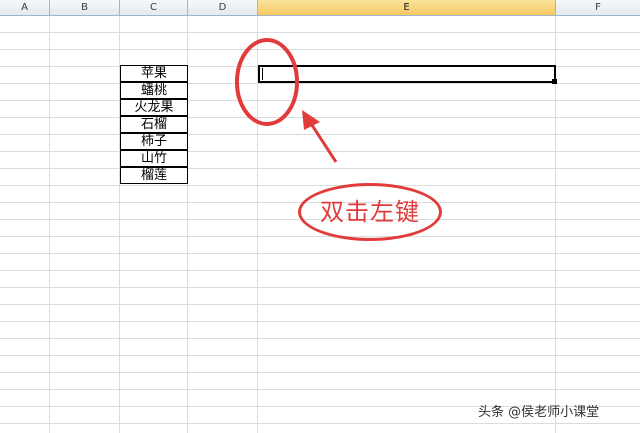 This screenshot has width=640, height=433. Describe the element at coordinates (267, 82) in the screenshot. I see `highlight-ellipse` at that location.